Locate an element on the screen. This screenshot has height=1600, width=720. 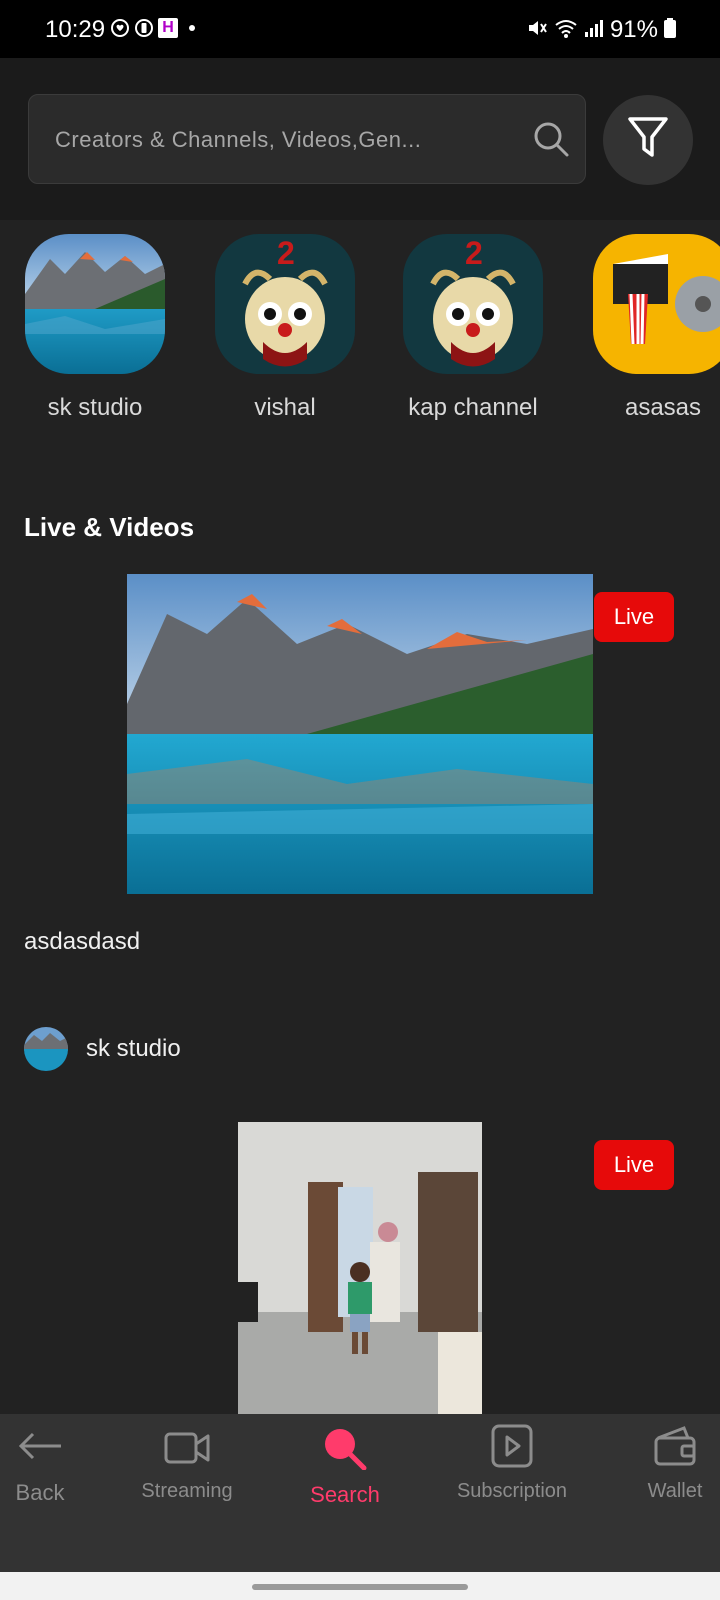
gesture-bar is located at coordinates (360, 1586).